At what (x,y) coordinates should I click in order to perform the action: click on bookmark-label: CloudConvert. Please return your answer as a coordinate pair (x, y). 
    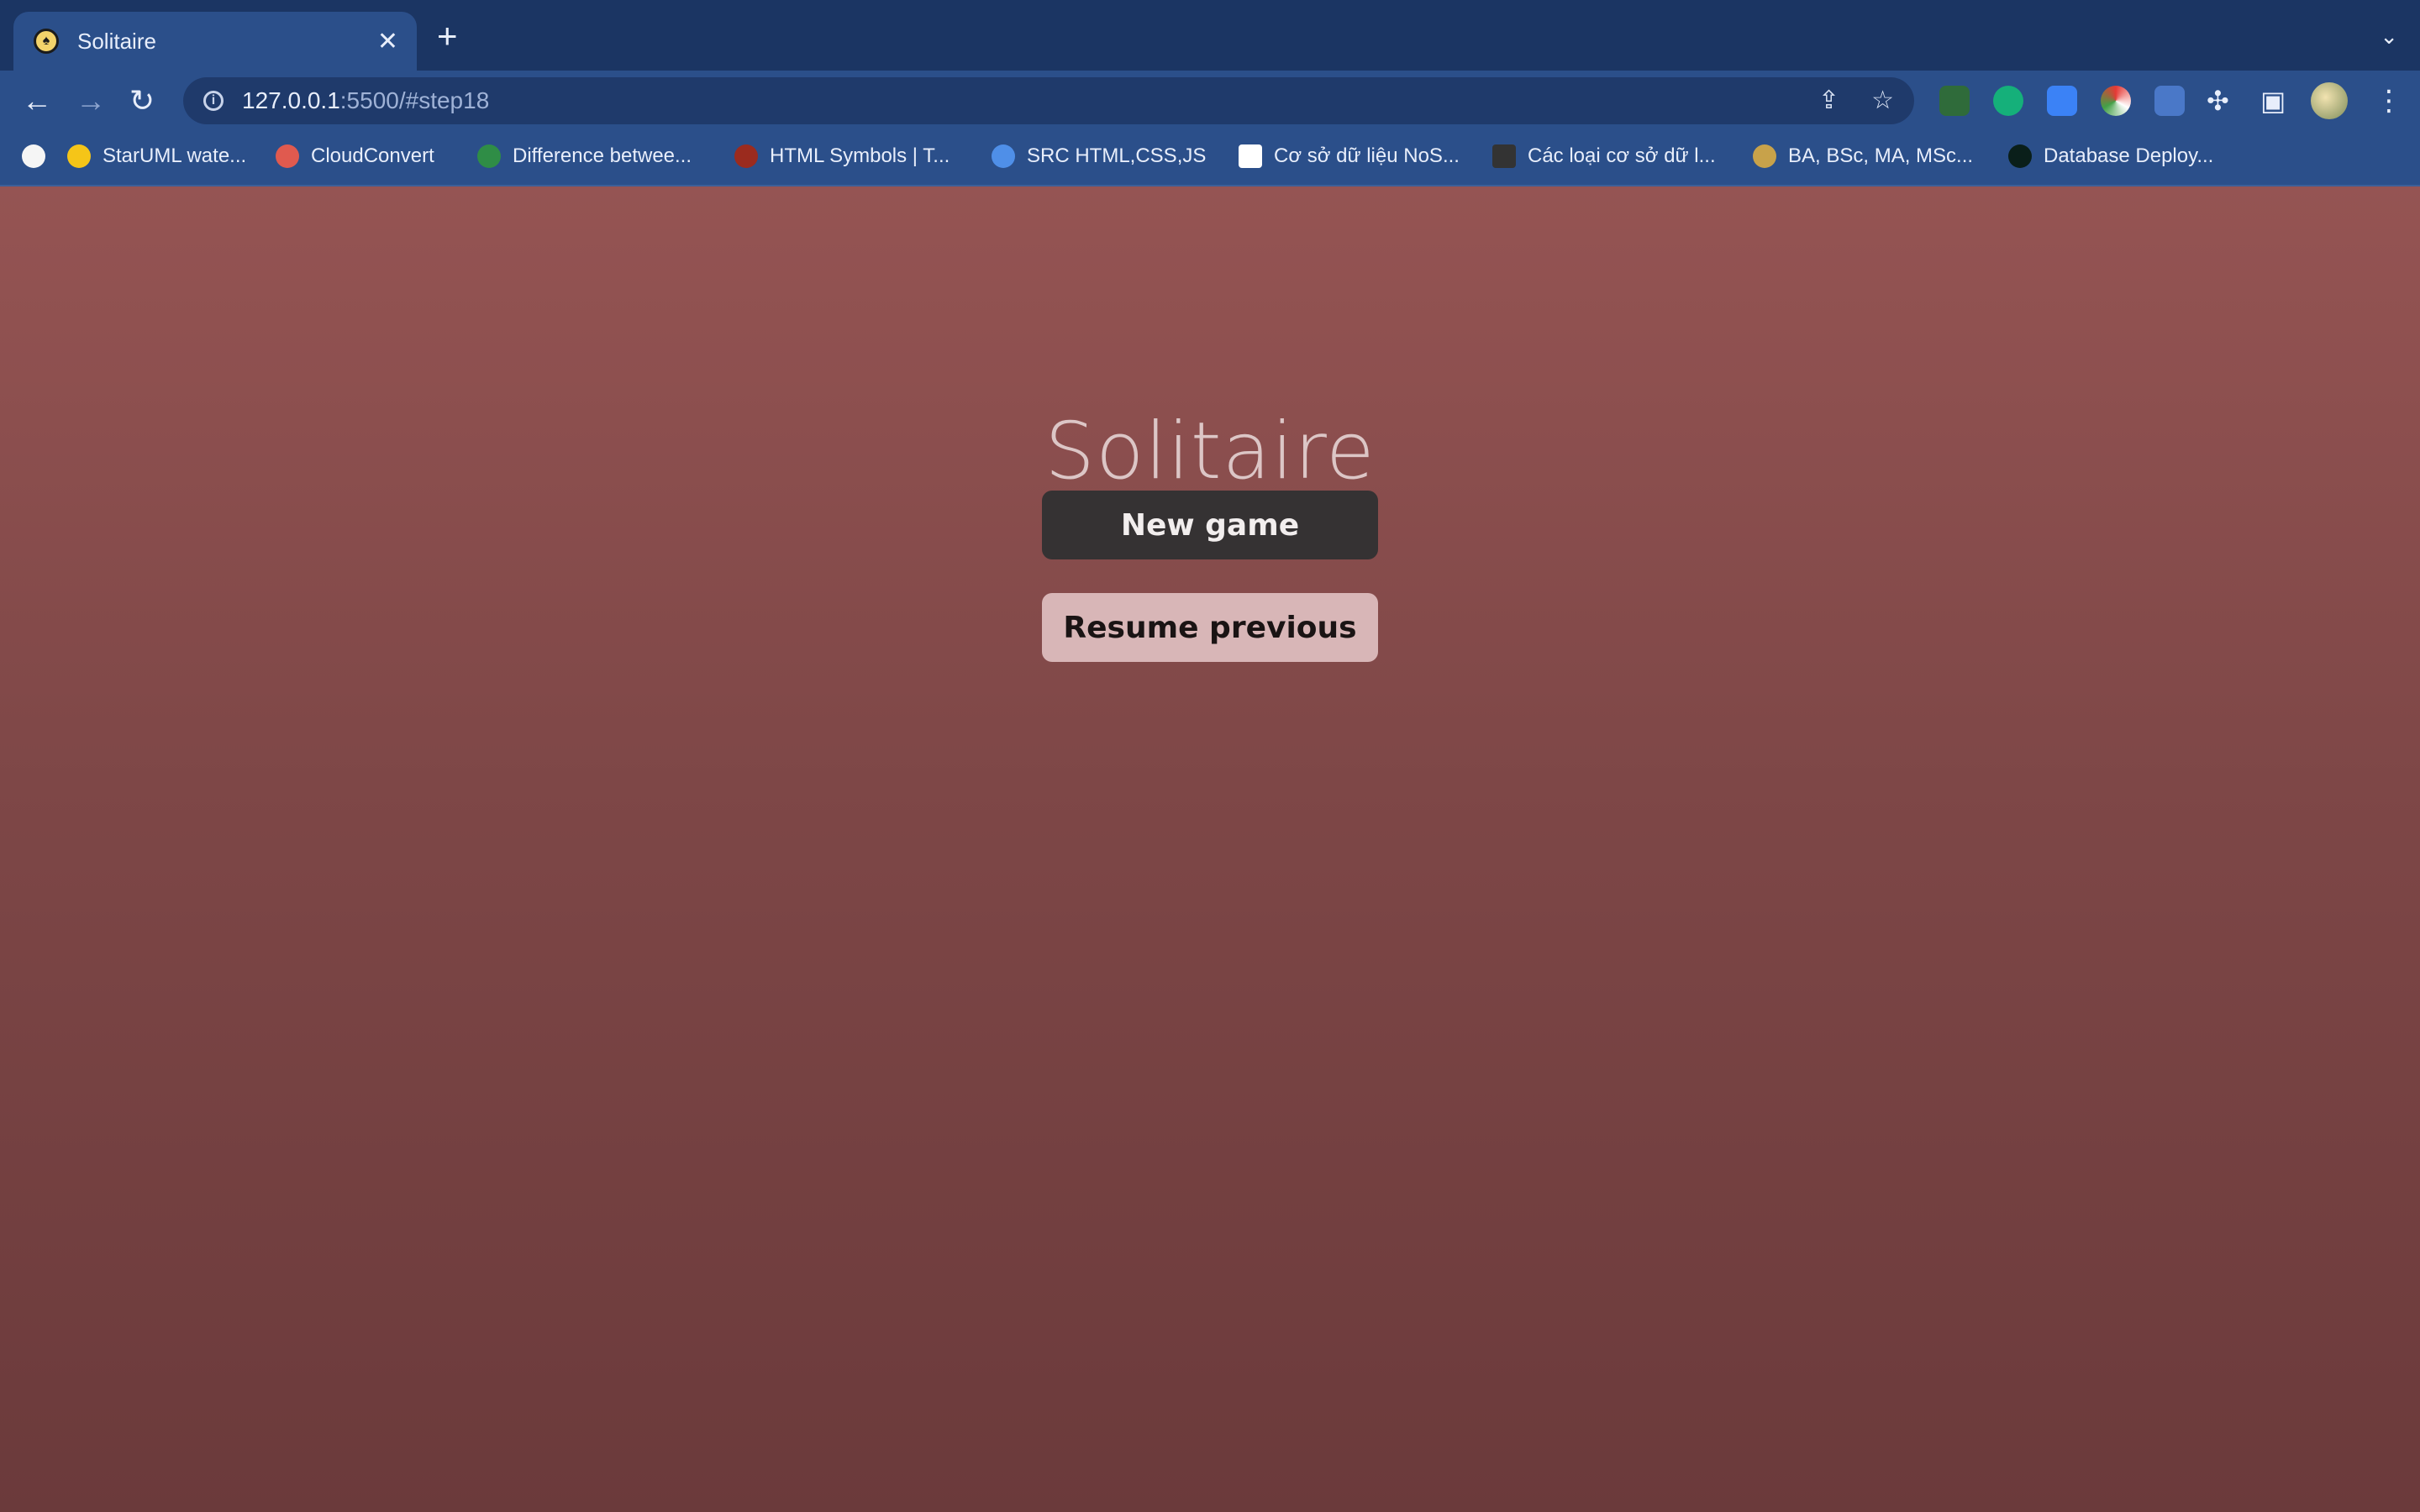
    Looking at the image, I should click on (372, 155).